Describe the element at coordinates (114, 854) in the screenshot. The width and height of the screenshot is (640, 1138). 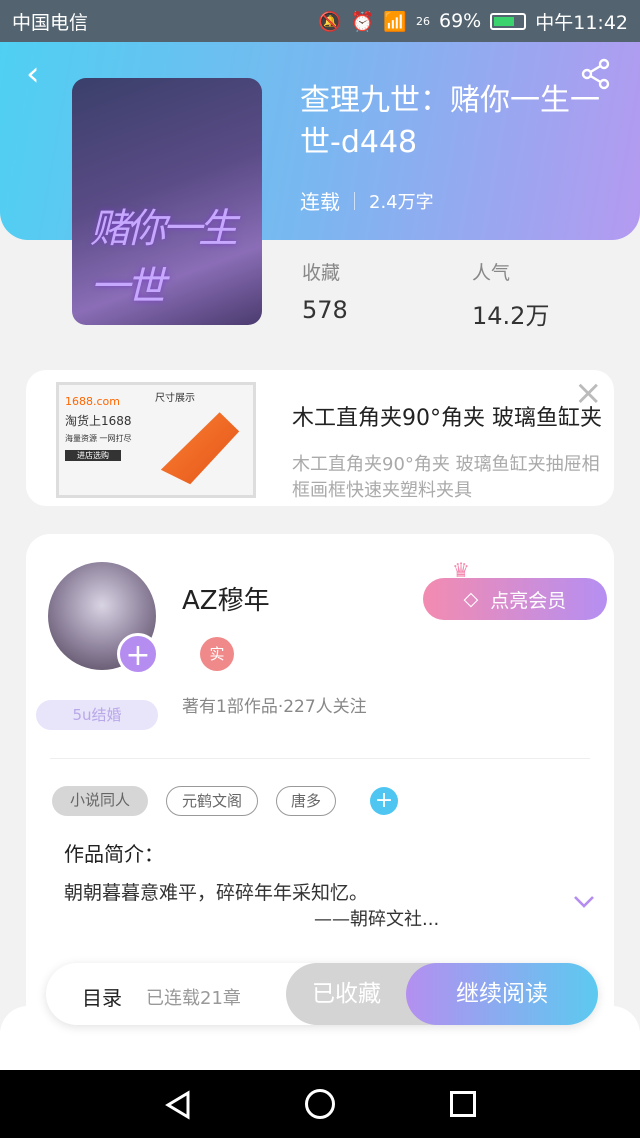
I see `intro-label: 作品简介：` at that location.